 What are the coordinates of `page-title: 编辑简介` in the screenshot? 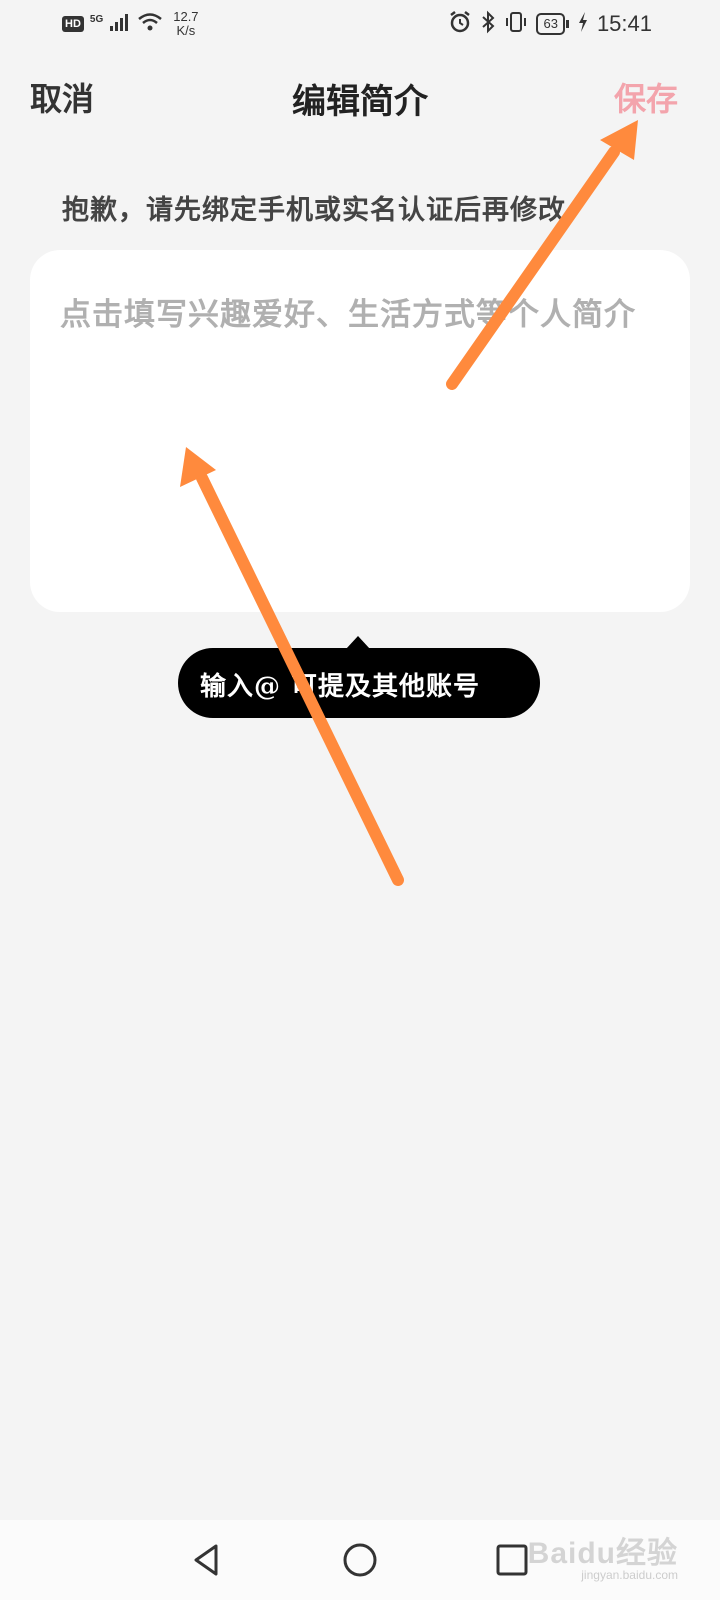 It's located at (360, 102).